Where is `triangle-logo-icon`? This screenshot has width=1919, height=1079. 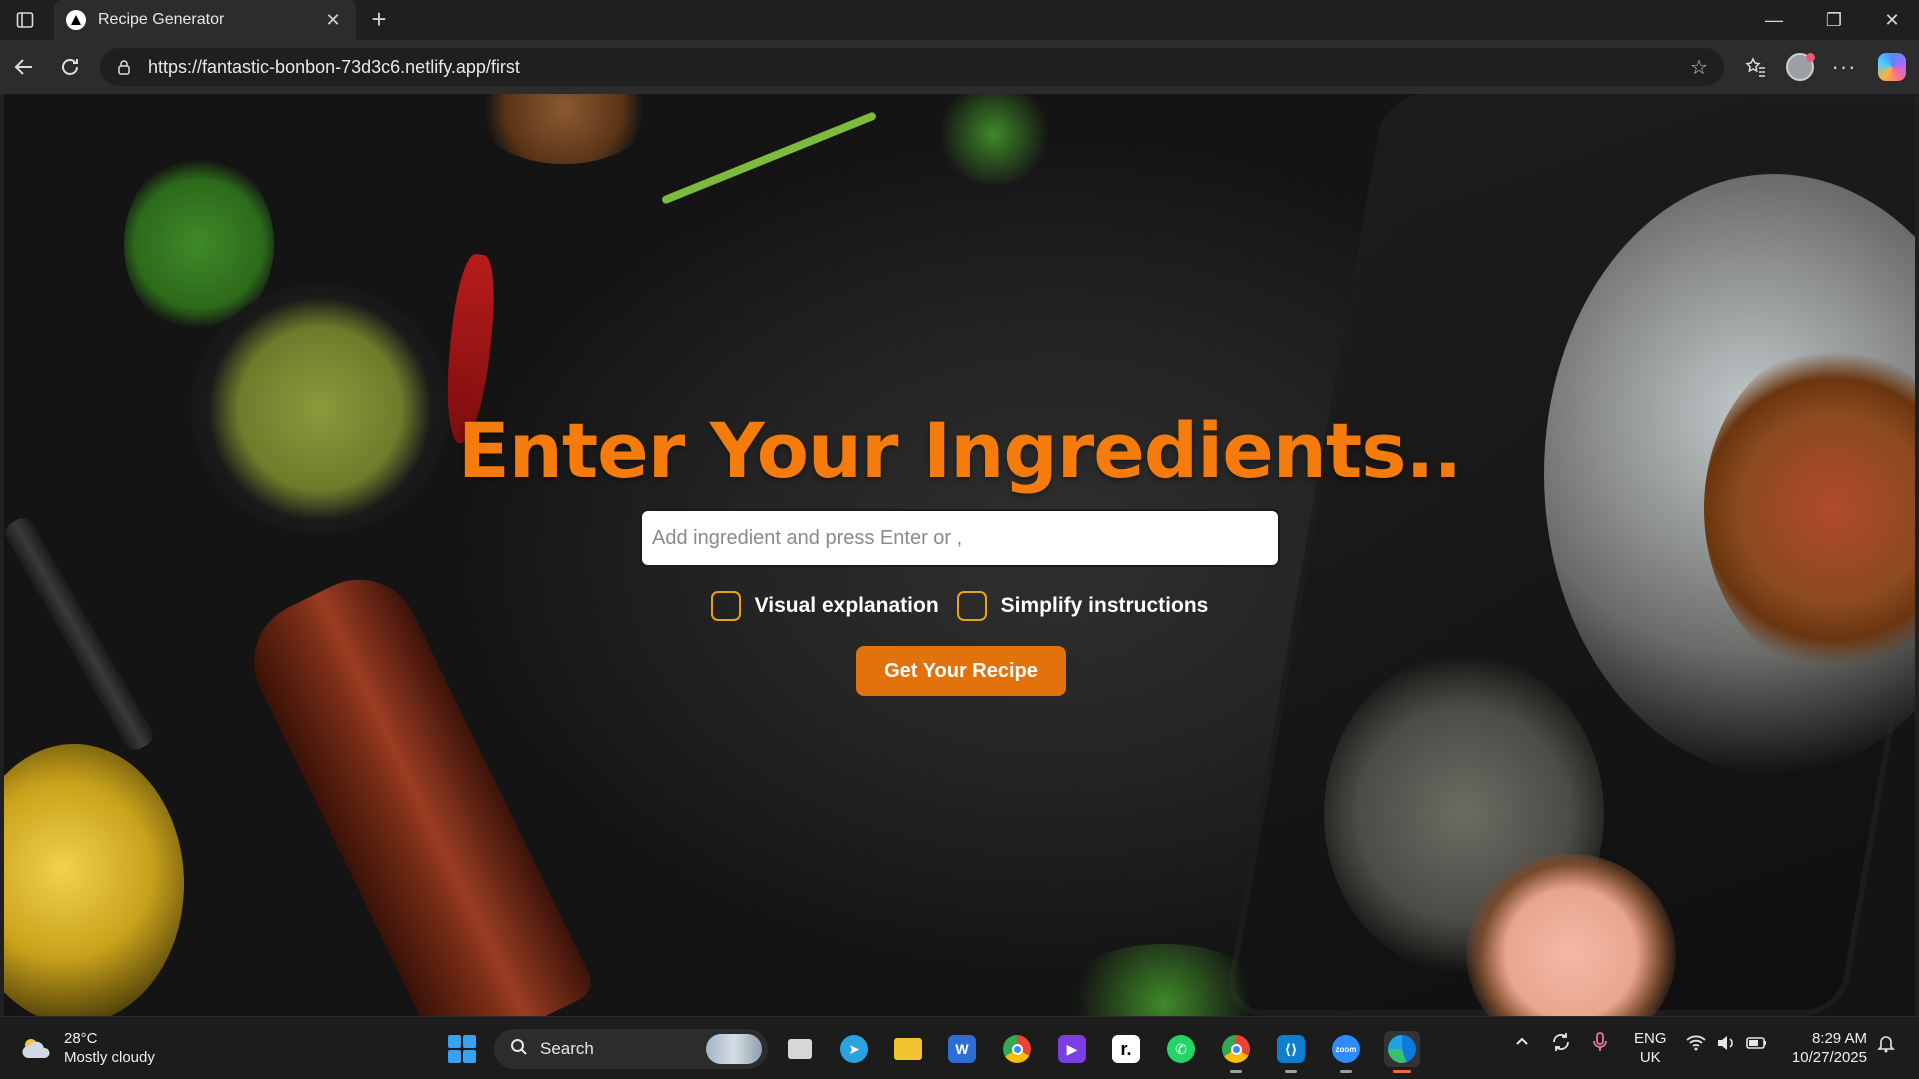
triangle-logo-icon is located at coordinates (76, 20).